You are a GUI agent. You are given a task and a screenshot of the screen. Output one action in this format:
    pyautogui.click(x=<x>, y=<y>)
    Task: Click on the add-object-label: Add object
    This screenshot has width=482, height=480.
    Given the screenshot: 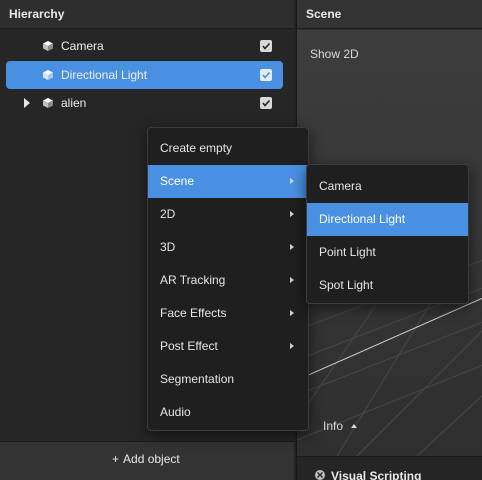 What is the action you would take?
    pyautogui.click(x=151, y=459)
    